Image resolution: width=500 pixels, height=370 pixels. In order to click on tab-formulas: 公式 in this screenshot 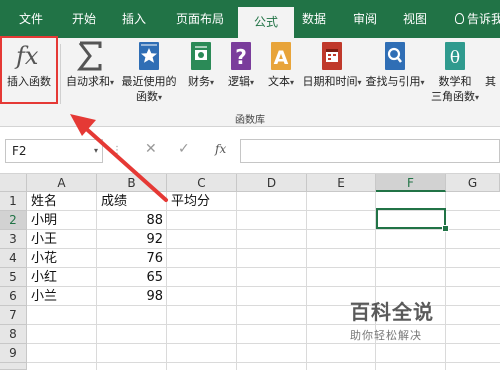, I will do `click(266, 22)`.